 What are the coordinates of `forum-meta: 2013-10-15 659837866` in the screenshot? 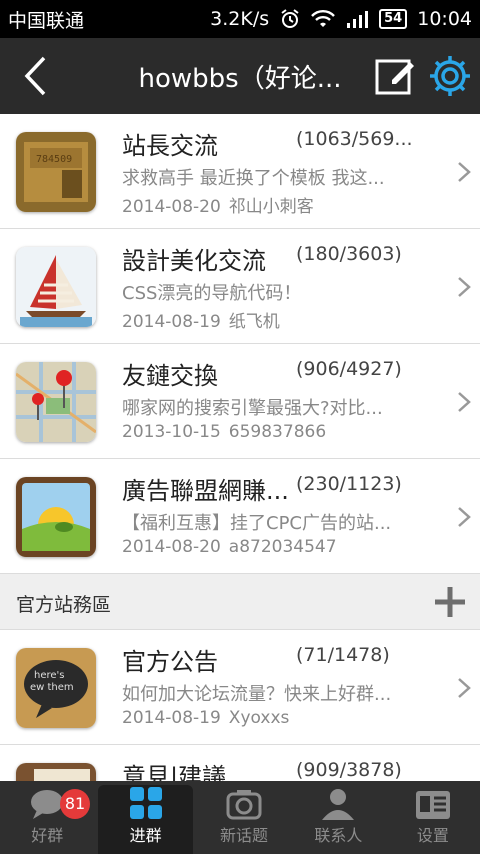 It's located at (224, 432).